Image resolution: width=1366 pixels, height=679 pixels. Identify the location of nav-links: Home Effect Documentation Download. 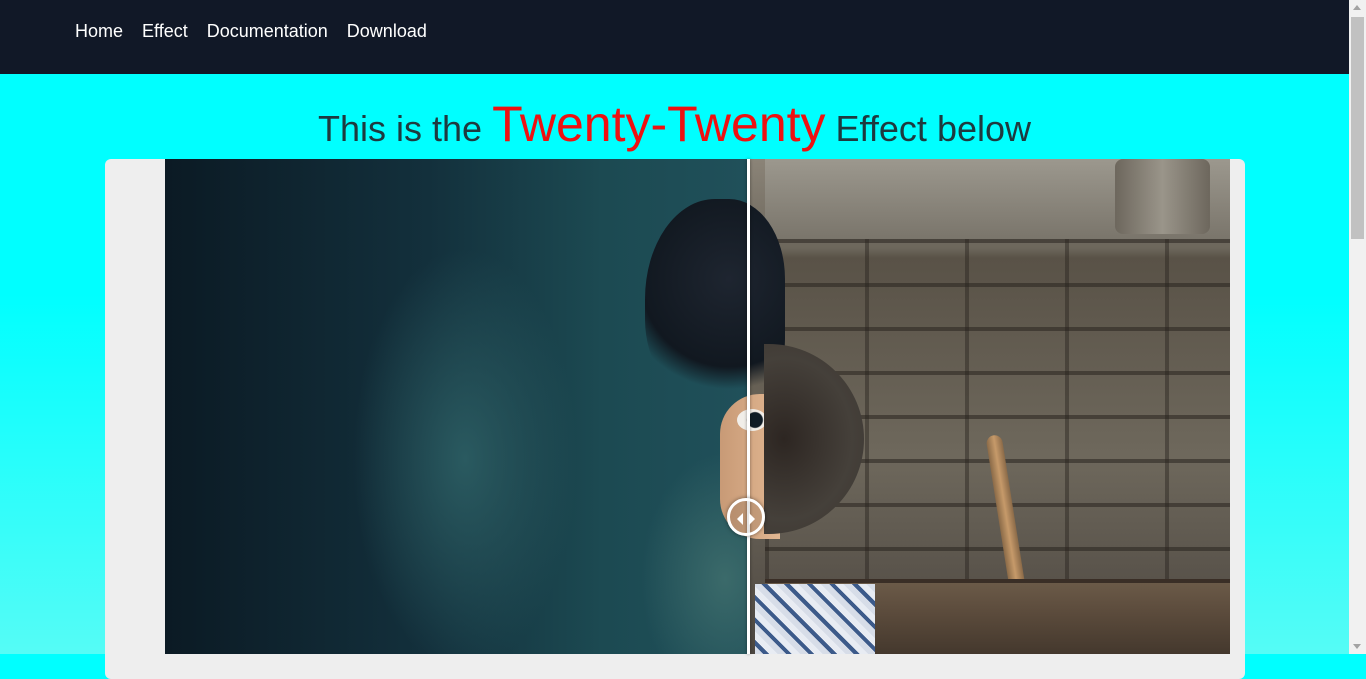
(251, 31).